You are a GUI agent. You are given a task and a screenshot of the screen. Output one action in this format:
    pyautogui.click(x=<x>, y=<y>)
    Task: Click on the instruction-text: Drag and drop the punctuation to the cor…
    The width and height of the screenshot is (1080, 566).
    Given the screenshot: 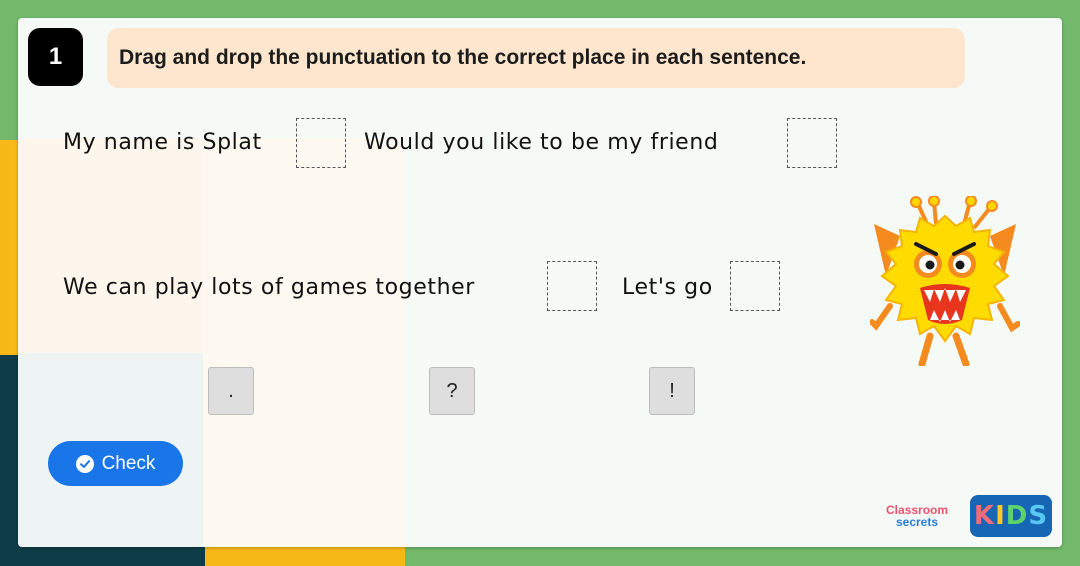 What is the action you would take?
    pyautogui.click(x=463, y=57)
    